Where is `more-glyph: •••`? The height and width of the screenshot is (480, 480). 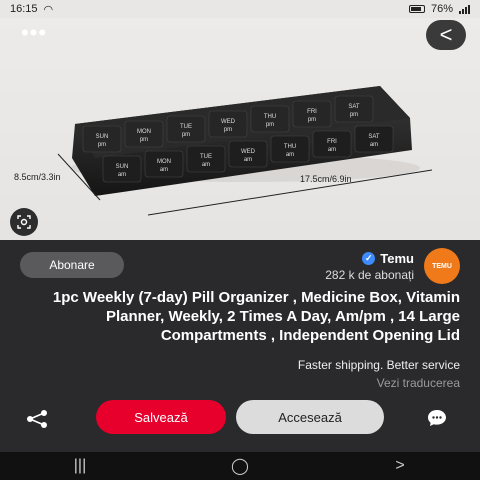
more-glyph: ••• is located at coordinates (34, 32).